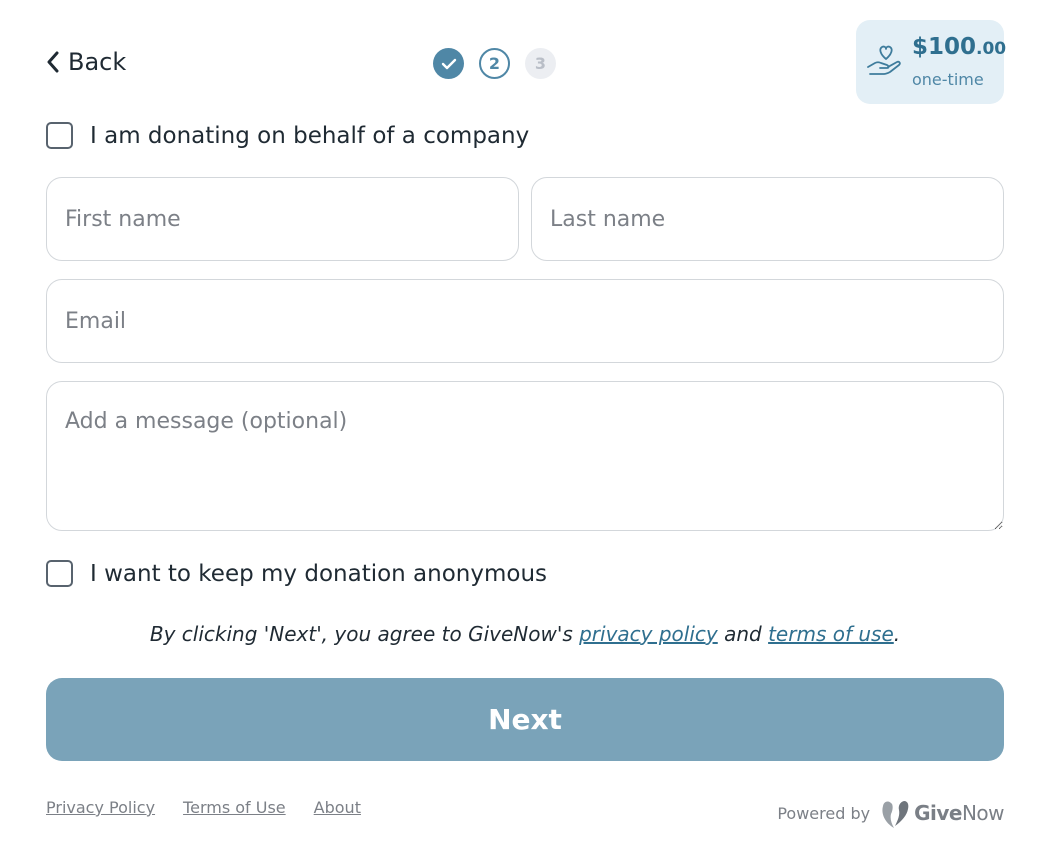 Image resolution: width=1044 pixels, height=866 pixels. I want to click on company-donation-option: I am donating on behalf of a company, so click(287, 135).